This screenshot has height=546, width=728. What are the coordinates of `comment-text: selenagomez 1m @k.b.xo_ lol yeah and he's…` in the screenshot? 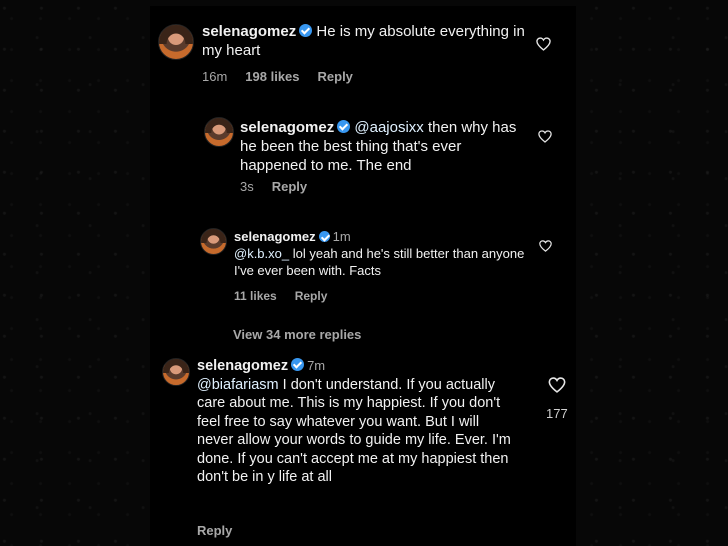 It's located at (384, 253).